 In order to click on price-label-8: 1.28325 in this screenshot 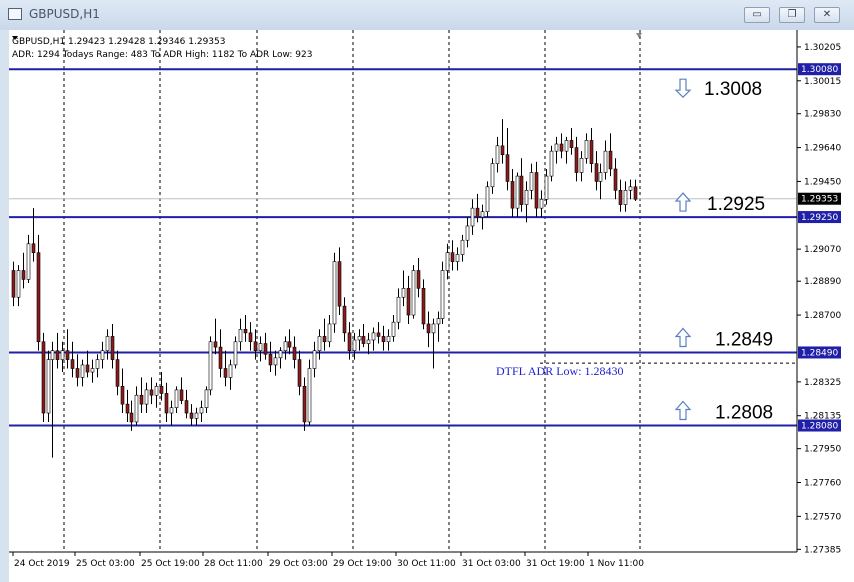, I will do `click(822, 383)`.